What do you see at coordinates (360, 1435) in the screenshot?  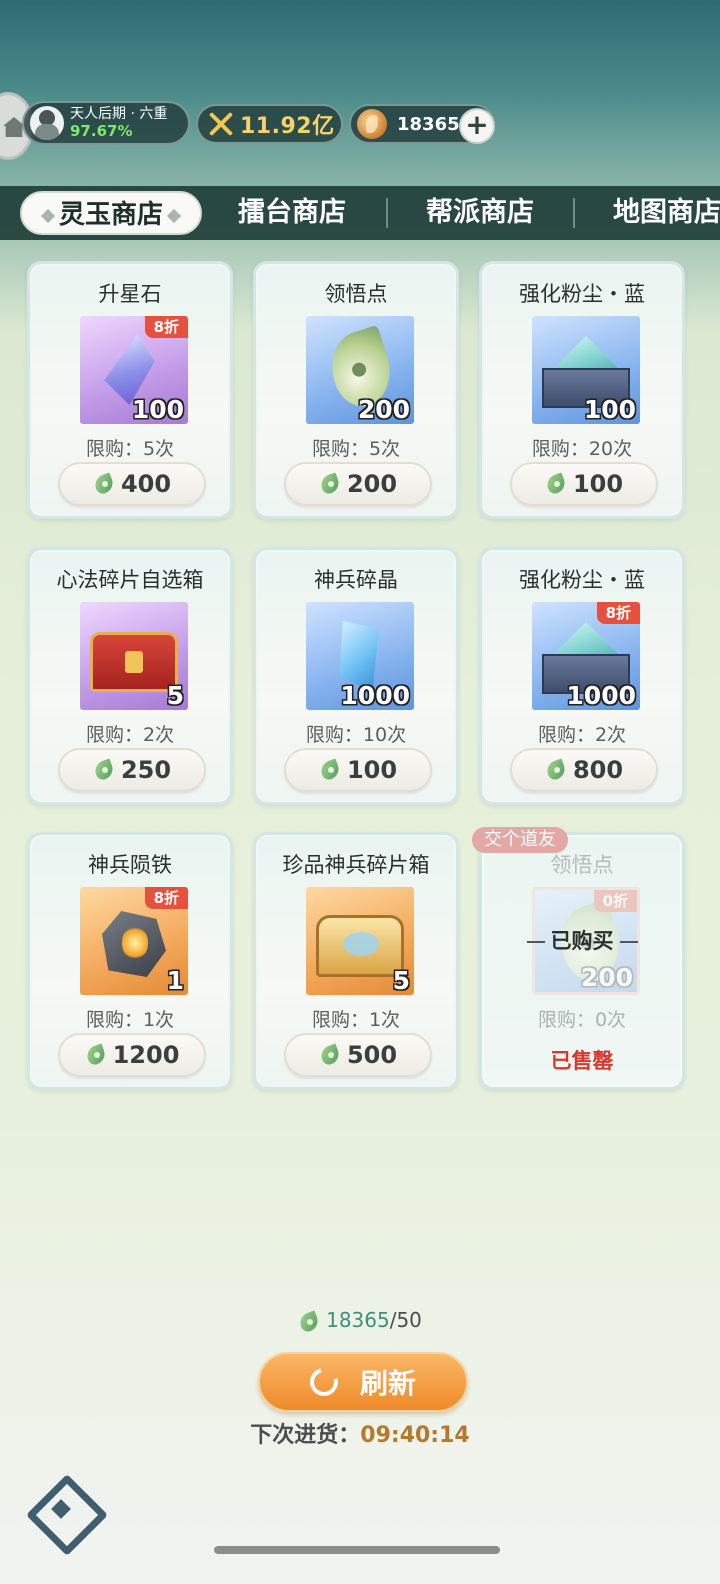 I see `restock-timer: 下次进货：09:40:14` at bounding box center [360, 1435].